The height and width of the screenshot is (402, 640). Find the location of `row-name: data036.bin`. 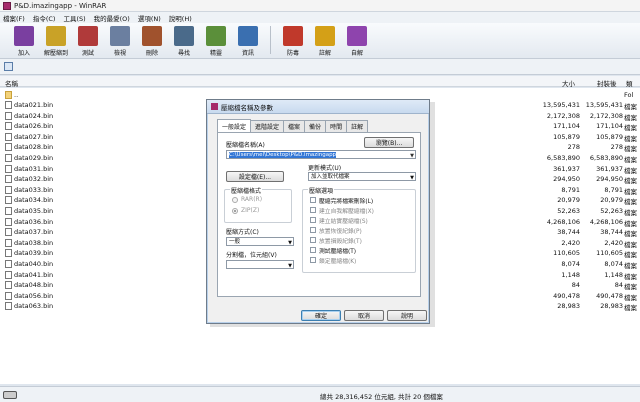

row-name: data036.bin is located at coordinates (34, 221).